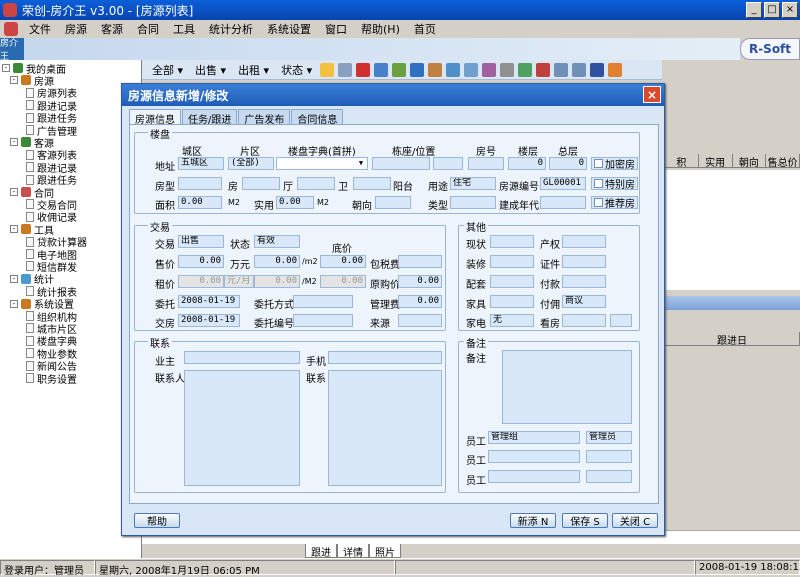  What do you see at coordinates (614, 164) in the screenshot?
I see `encrypt-checkbox: 加密房` at bounding box center [614, 164].